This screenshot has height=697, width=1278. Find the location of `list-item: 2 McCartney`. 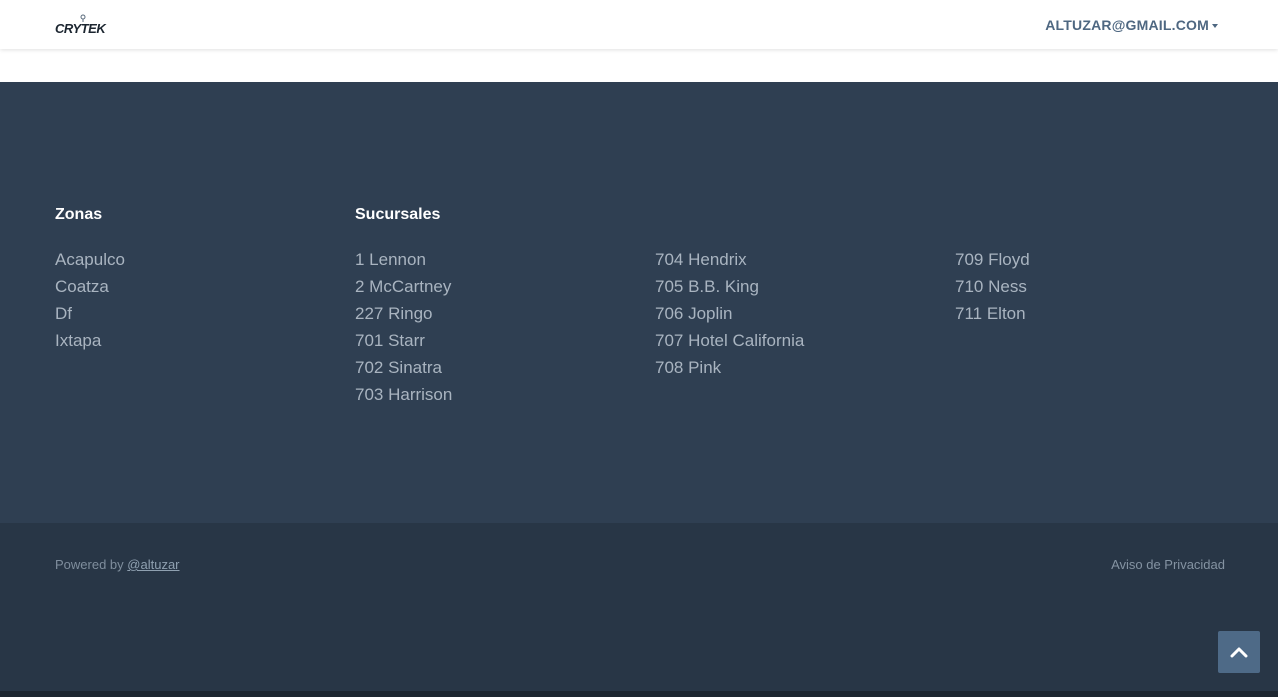

list-item: 2 McCartney is located at coordinates (403, 286).